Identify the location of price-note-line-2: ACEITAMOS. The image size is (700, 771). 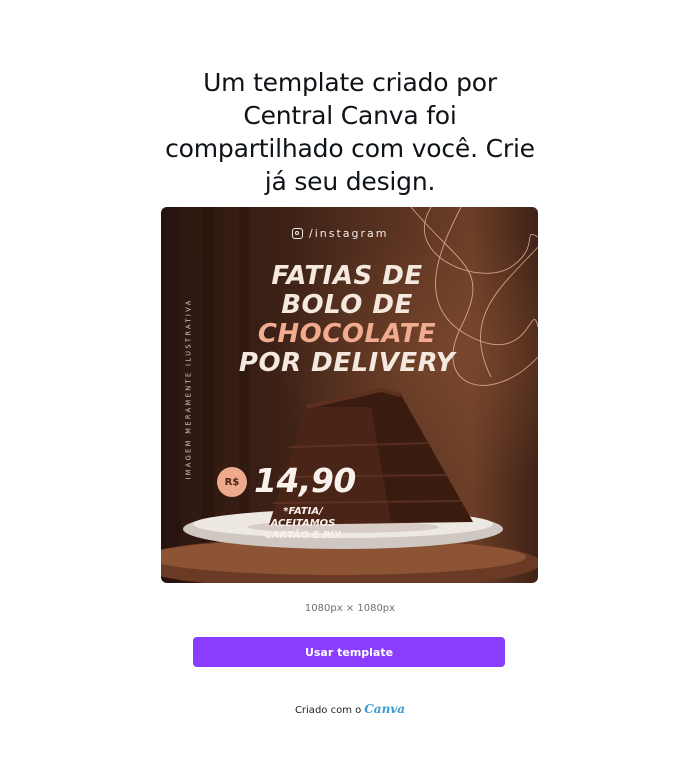
(303, 523).